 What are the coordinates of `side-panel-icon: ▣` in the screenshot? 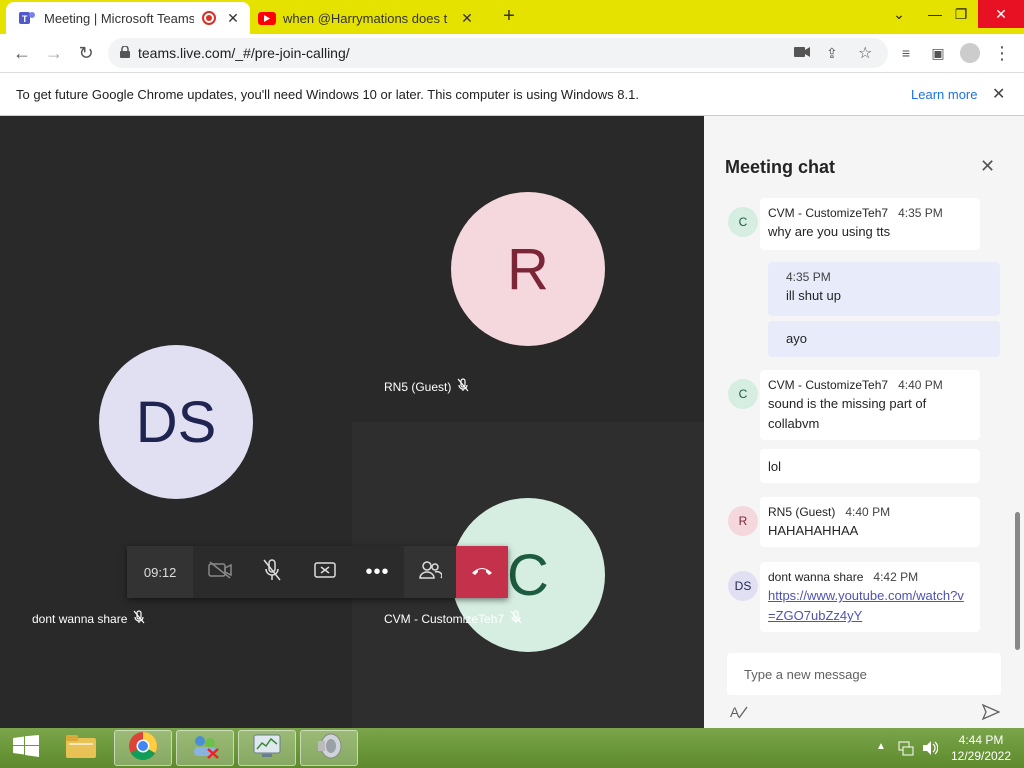 It's located at (938, 53).